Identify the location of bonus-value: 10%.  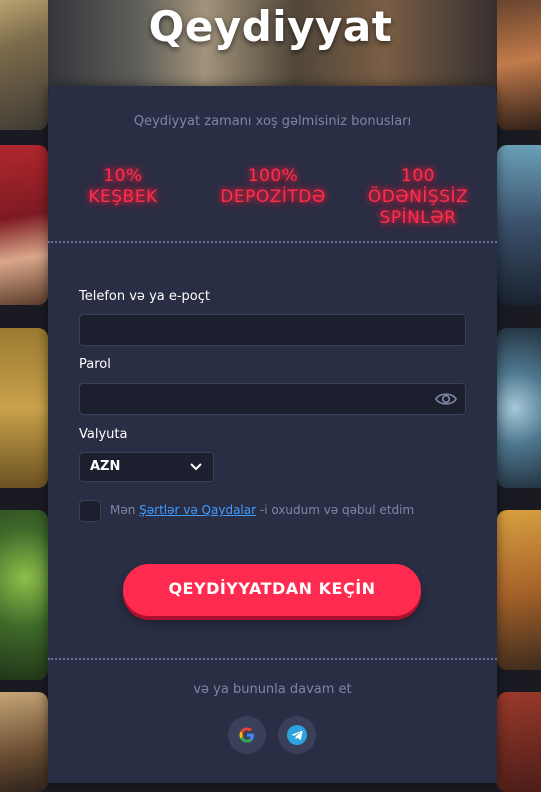
(123, 176).